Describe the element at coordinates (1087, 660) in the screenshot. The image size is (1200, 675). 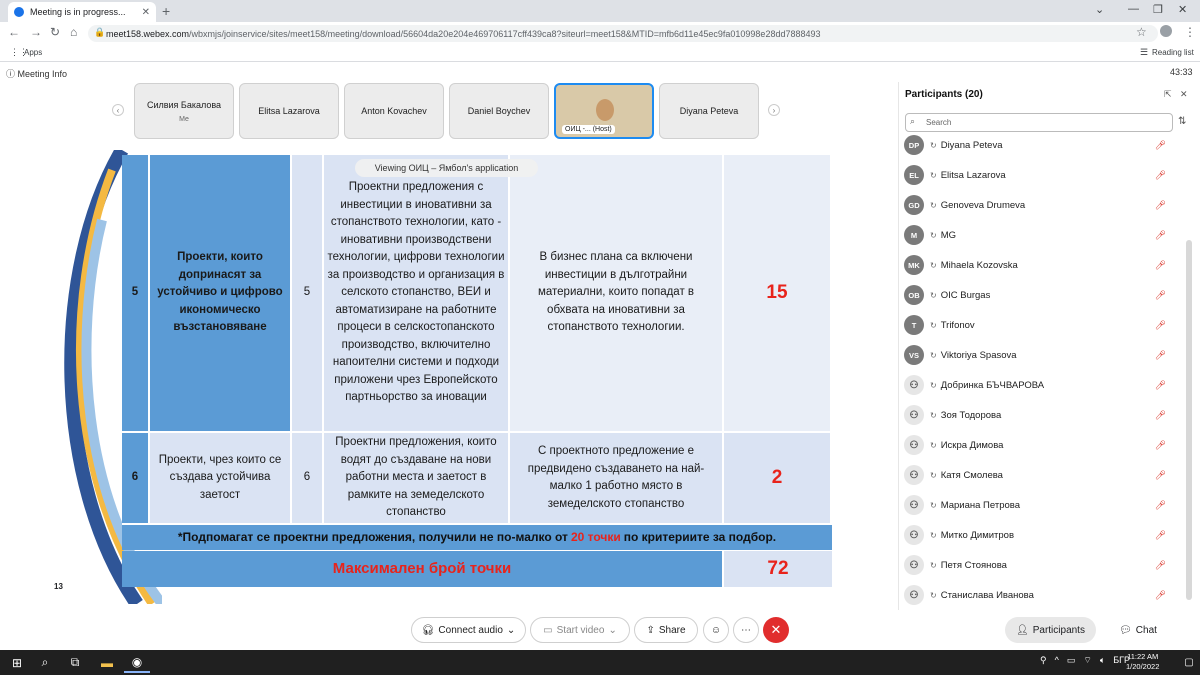
I see `network-icon: ⌔` at that location.